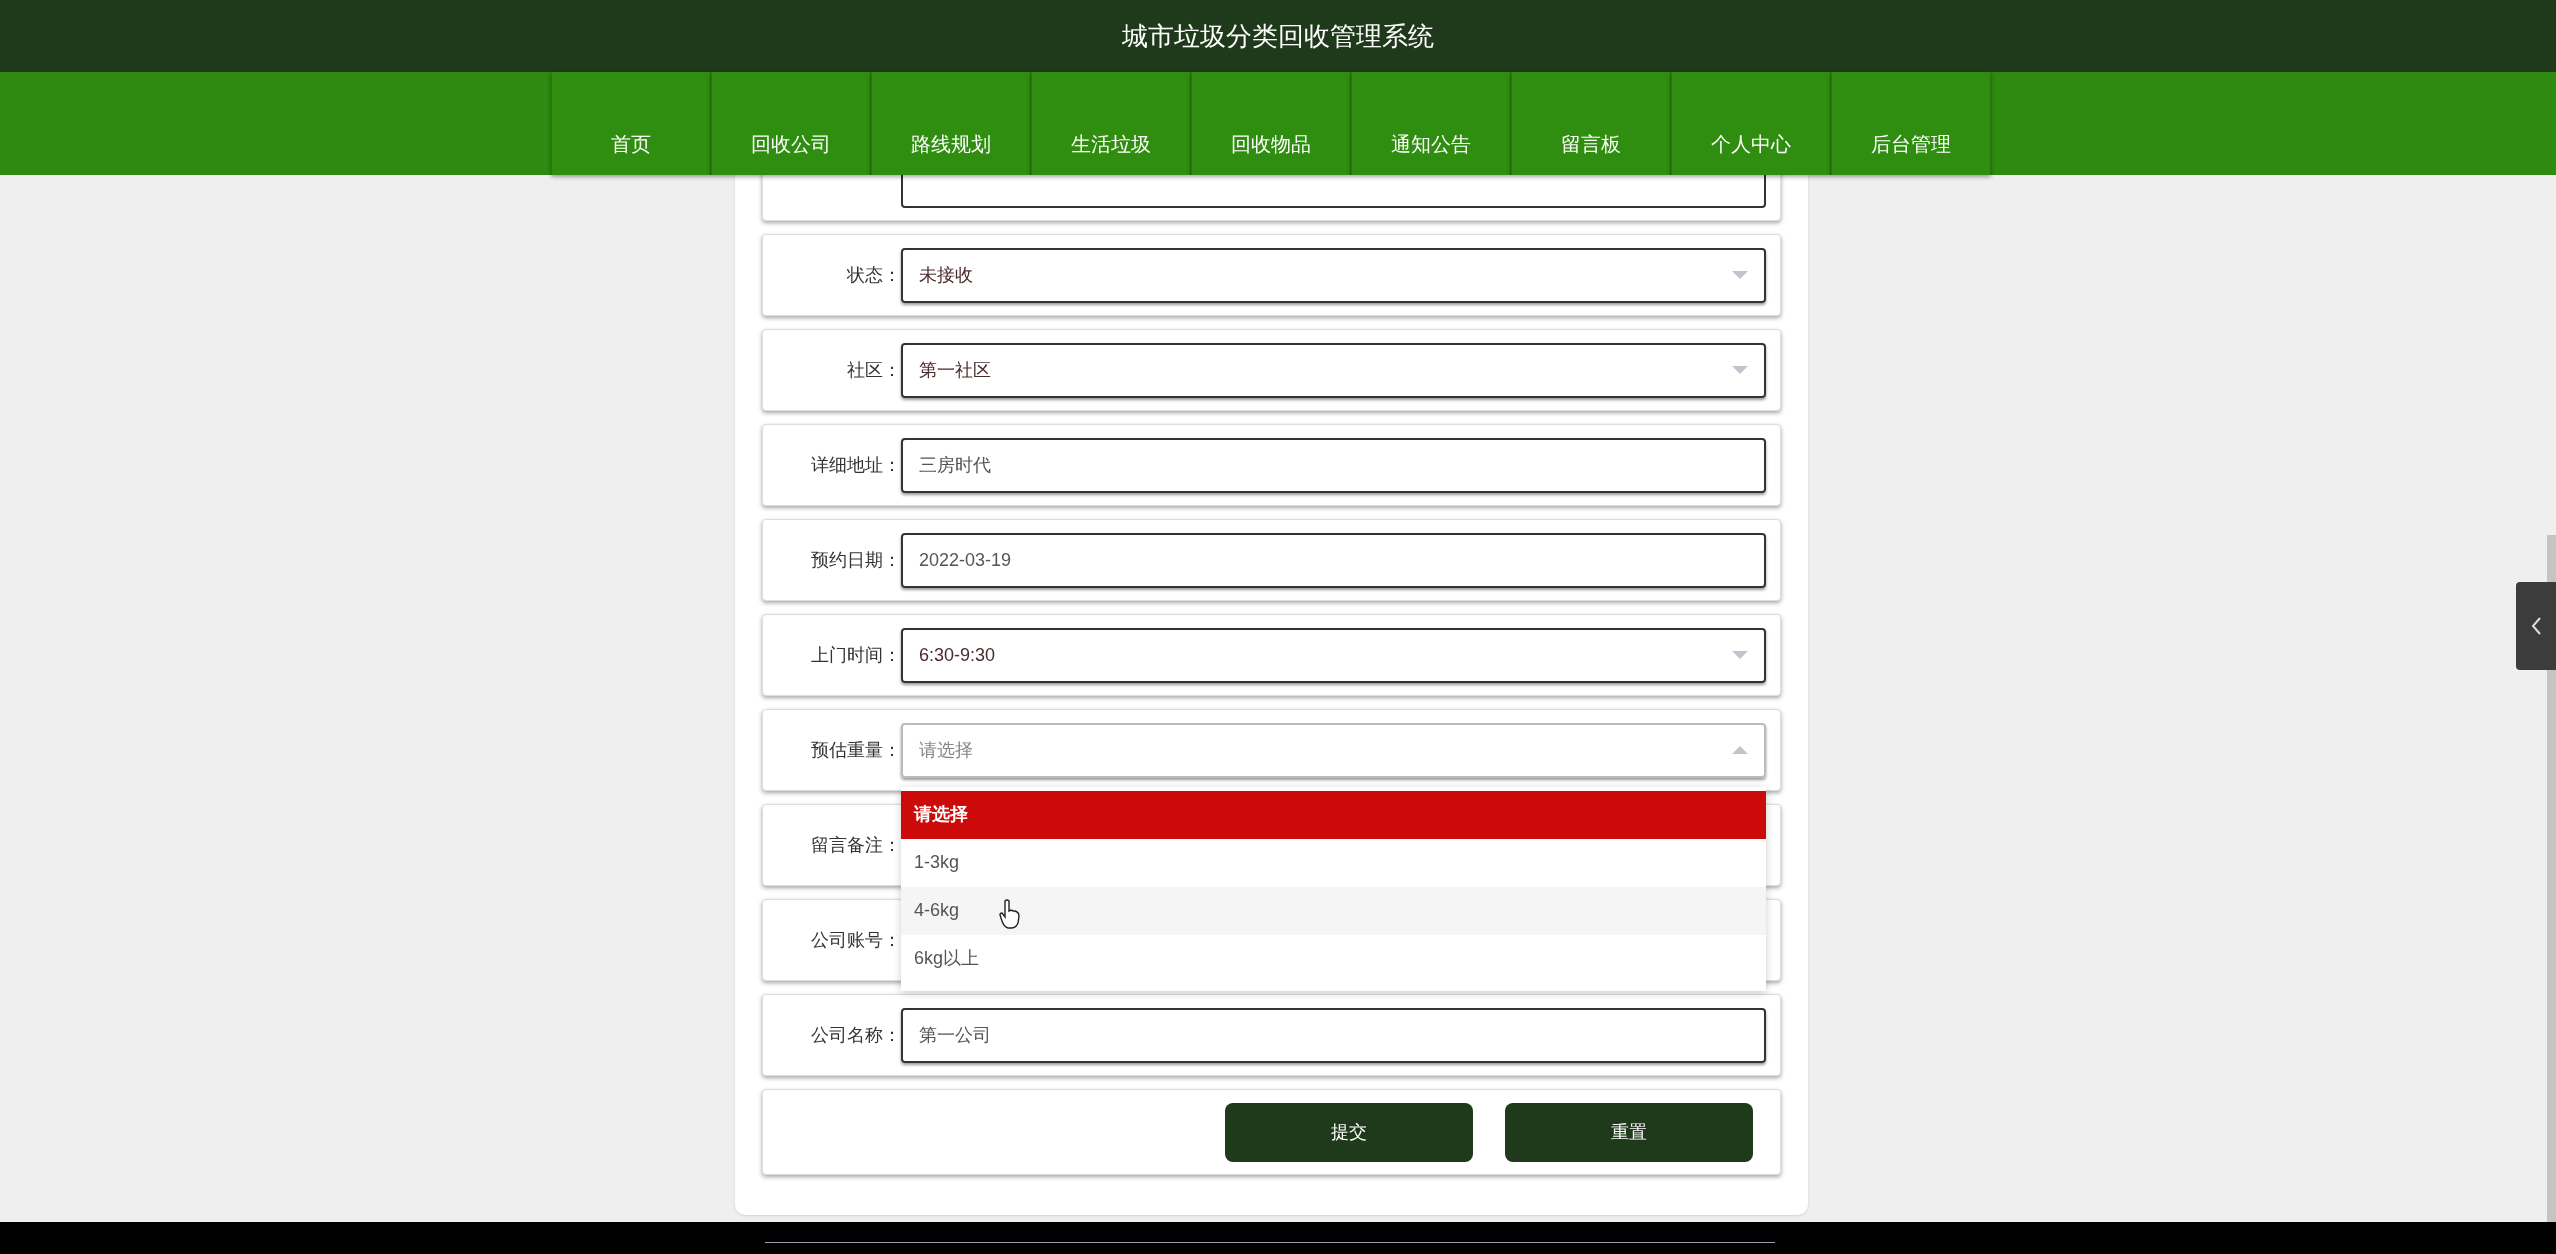 This screenshot has height=1254, width=2556. What do you see at coordinates (1333, 958) in the screenshot?
I see `dropdown-option: 6kg以上` at bounding box center [1333, 958].